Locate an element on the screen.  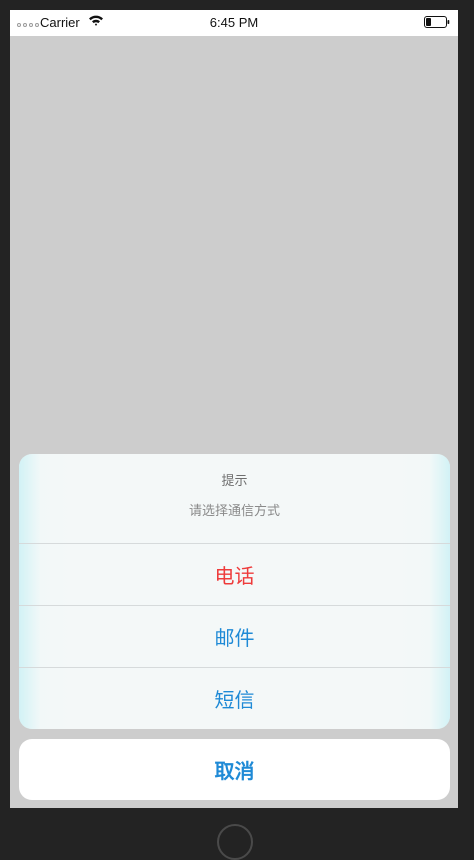
status-time: 6:45 PM is located at coordinates (234, 22).